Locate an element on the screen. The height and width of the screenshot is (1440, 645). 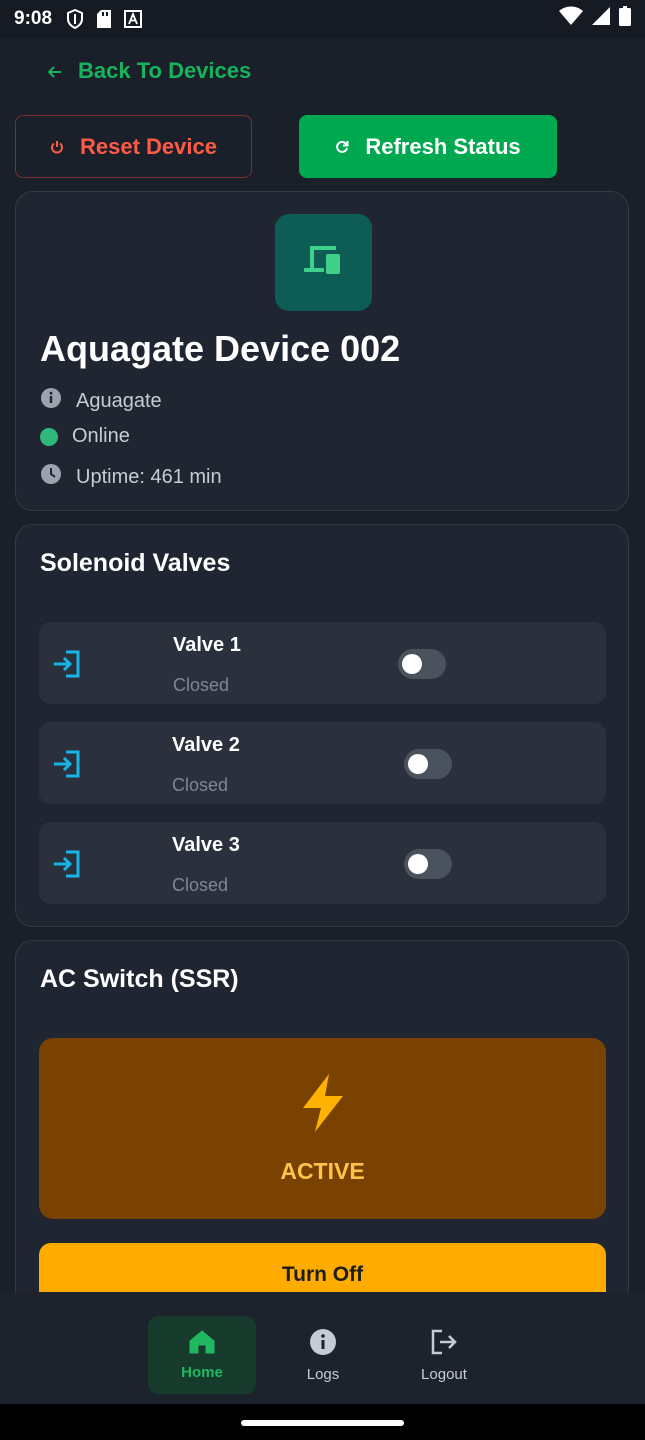
ac-section-title: AC Switch (SSR) is located at coordinates (139, 979).